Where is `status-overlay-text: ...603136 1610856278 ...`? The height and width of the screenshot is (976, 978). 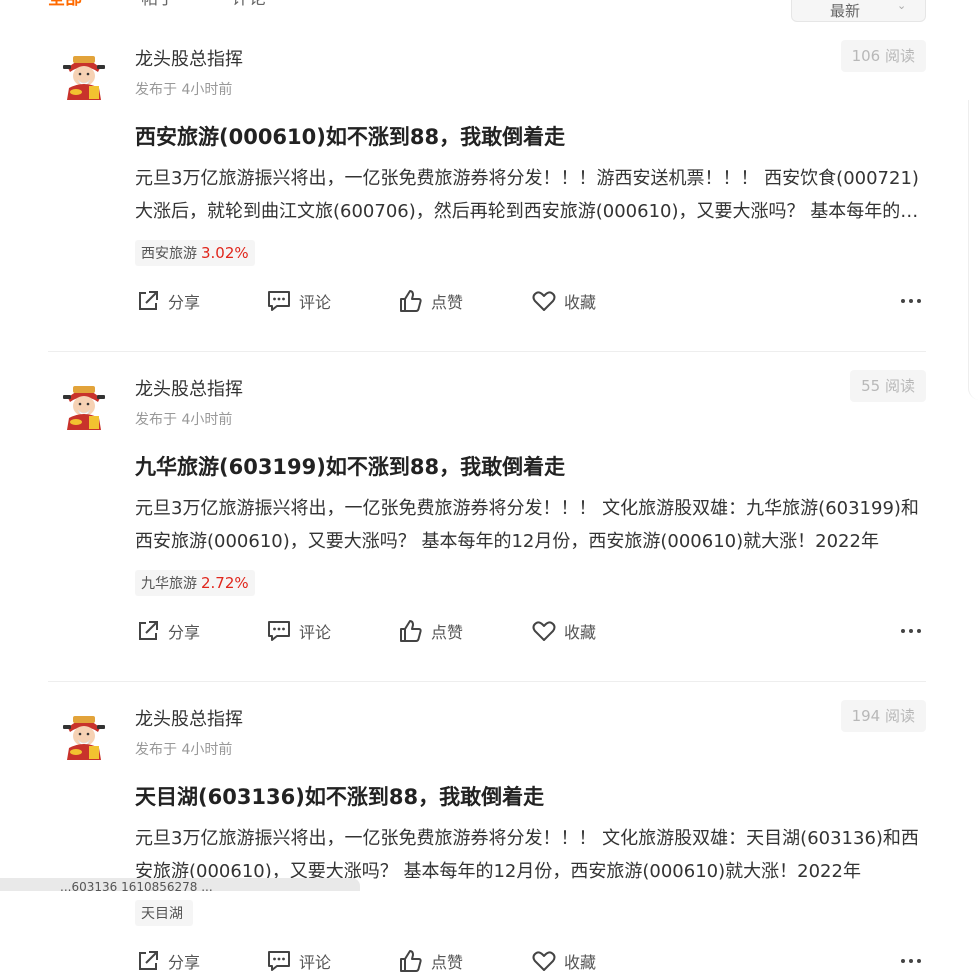
status-overlay-text: ...603136 1610856278 ... is located at coordinates (136, 885).